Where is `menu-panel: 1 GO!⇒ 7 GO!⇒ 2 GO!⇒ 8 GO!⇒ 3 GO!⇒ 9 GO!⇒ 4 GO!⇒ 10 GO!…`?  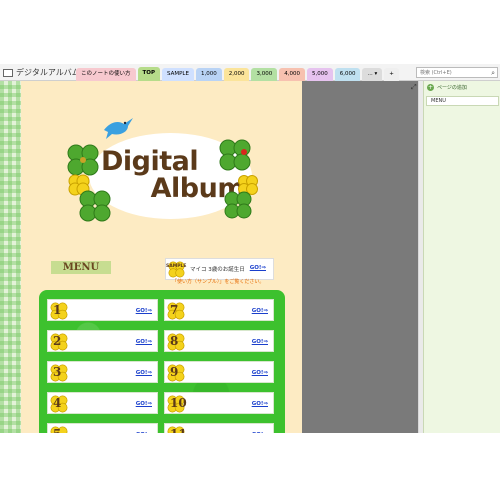
menu-panel: 1 GO!⇒ 7 GO!⇒ 2 GO!⇒ 8 GO!⇒ 3 GO!⇒ 9 GO!⇒ 4 GO!⇒ 10 GO!… is located at coordinates (162, 361).